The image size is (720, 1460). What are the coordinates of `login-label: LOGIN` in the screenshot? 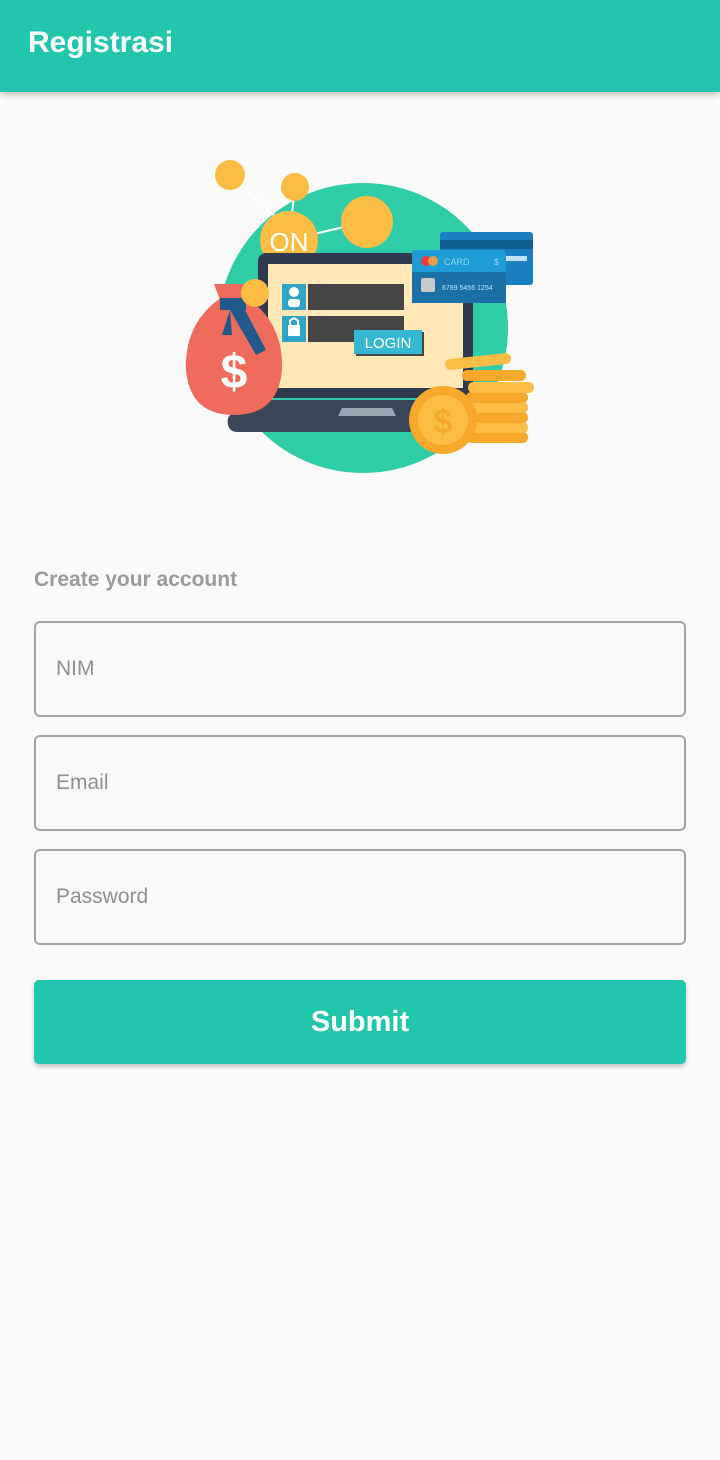 It's located at (388, 343).